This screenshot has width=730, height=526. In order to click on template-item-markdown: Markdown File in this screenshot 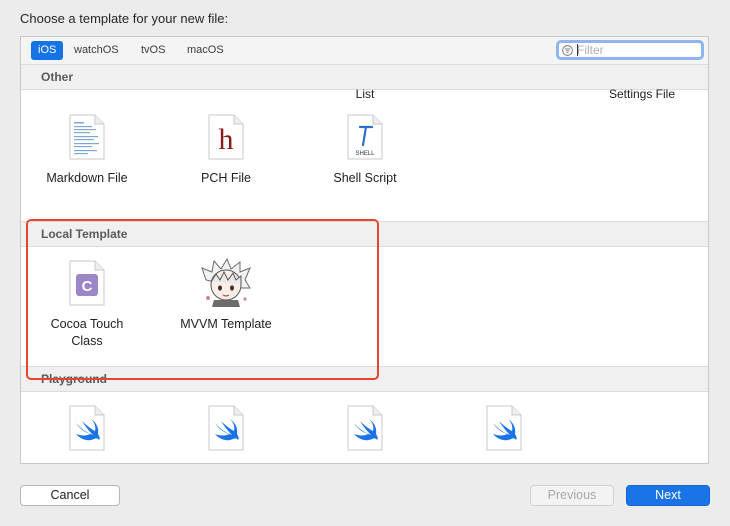, I will do `click(89, 150)`.